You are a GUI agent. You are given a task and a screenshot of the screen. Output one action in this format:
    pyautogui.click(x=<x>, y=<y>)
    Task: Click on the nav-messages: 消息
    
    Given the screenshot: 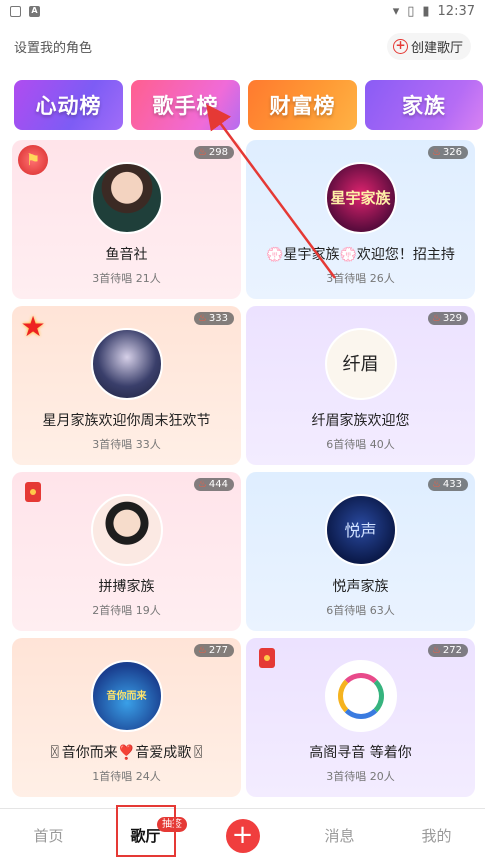 What is the action you would take?
    pyautogui.click(x=339, y=835)
    